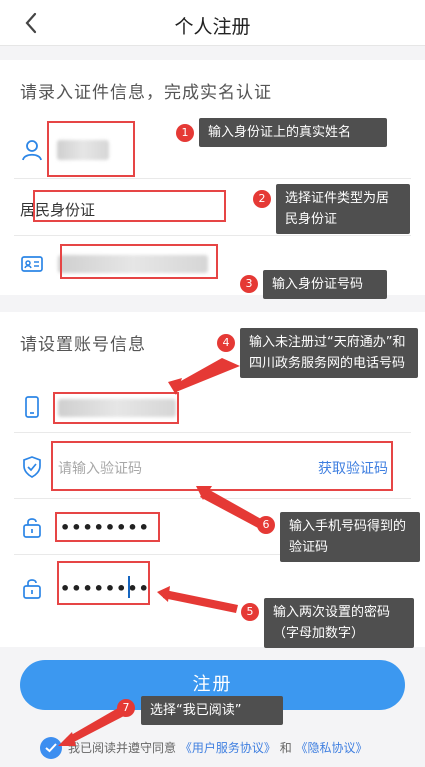  I want to click on badge-6: 6, so click(266, 525).